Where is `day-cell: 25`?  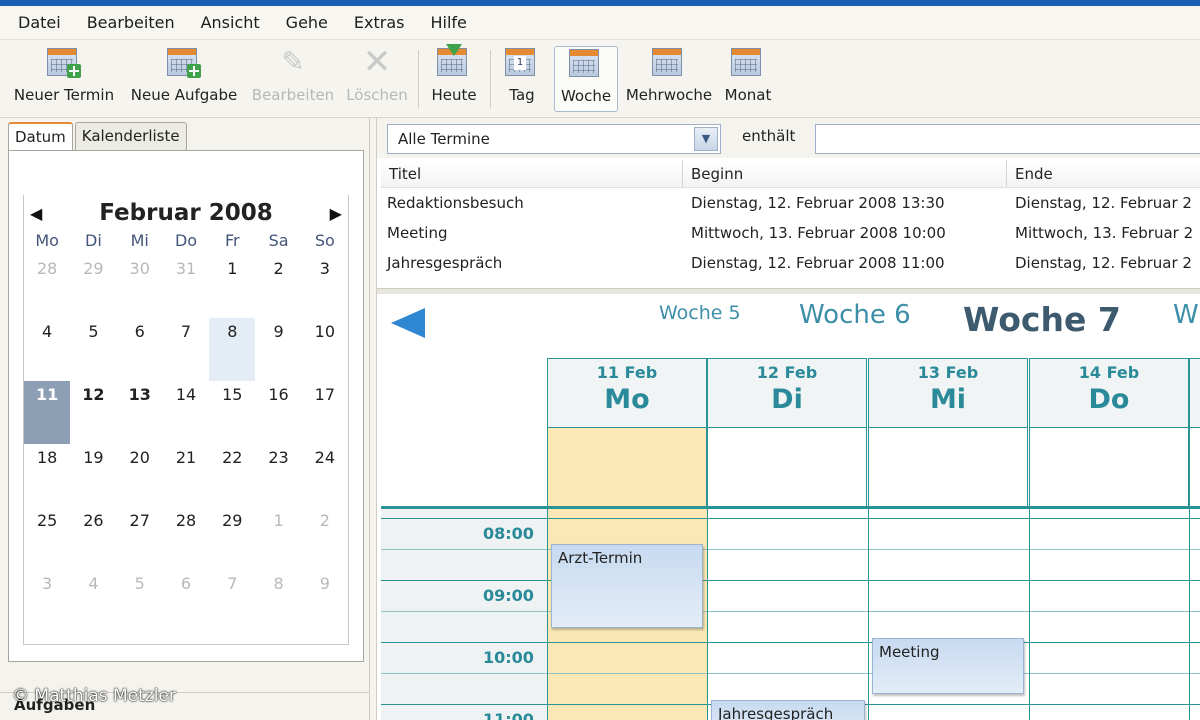 day-cell: 25 is located at coordinates (47, 538).